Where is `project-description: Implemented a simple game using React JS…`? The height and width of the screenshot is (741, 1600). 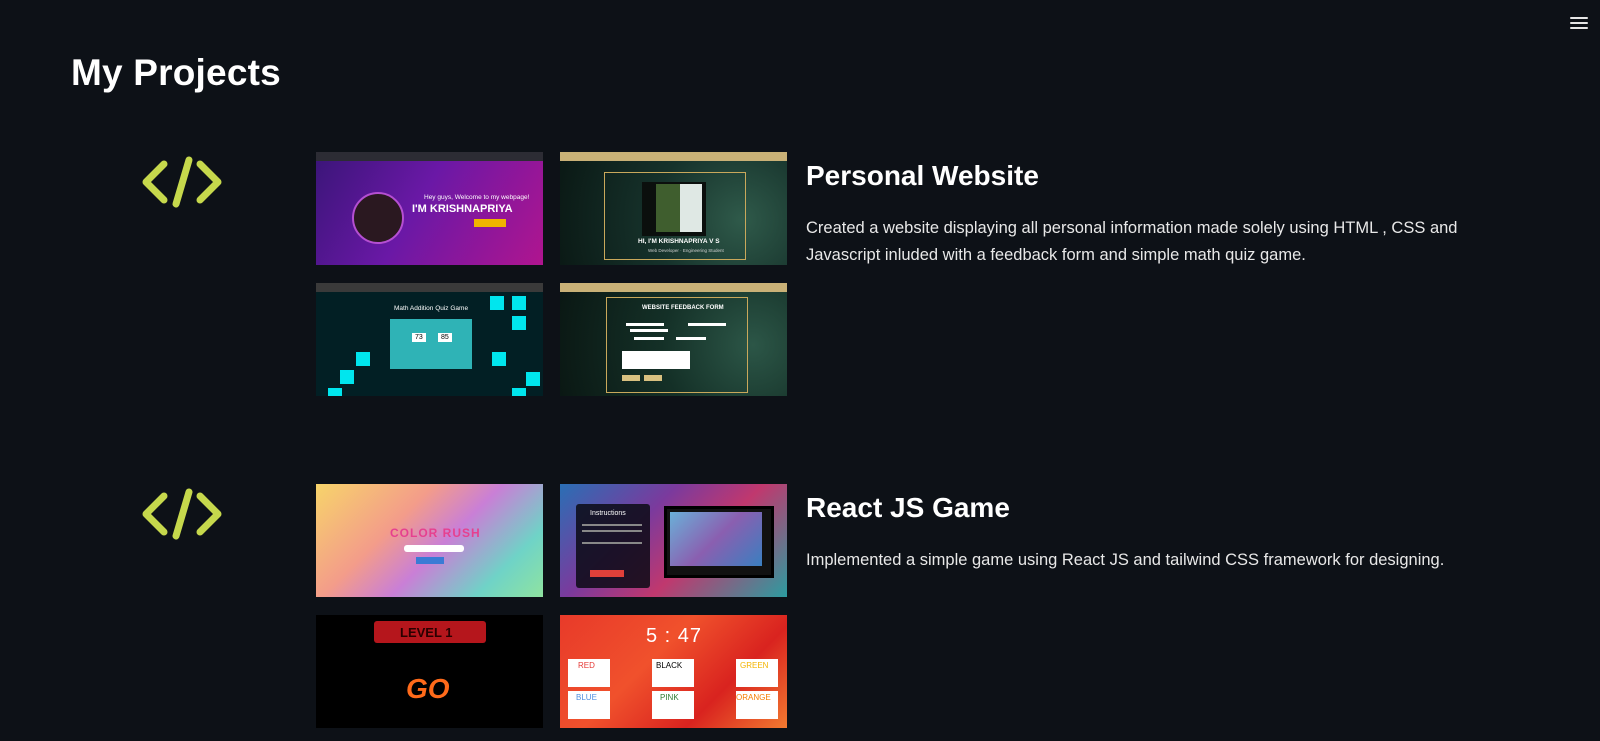
project-description: Implemented a simple game using React JS… is located at coordinates (1125, 560).